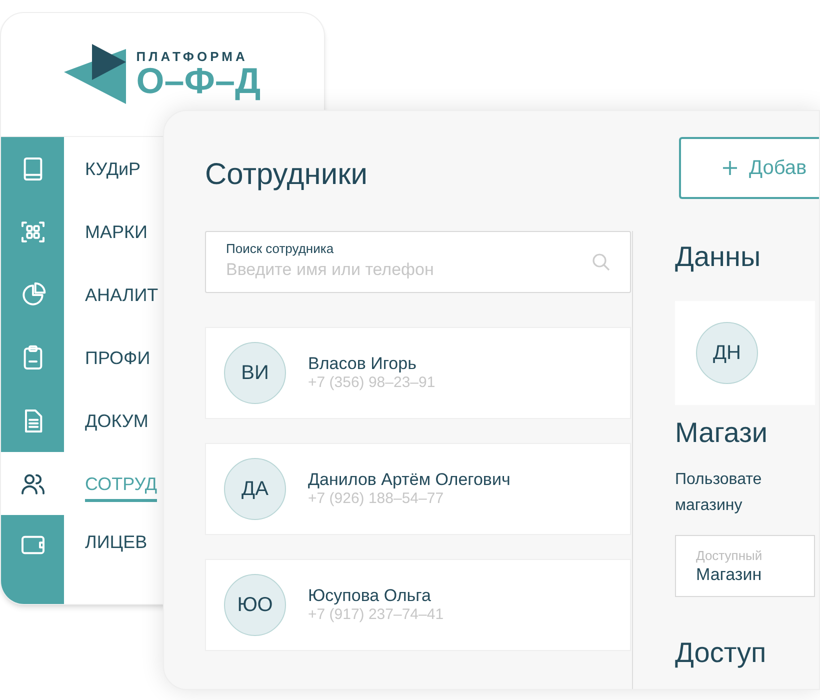 This screenshot has width=820, height=700. What do you see at coordinates (370, 595) in the screenshot?
I see `employee-name: Юсупова Ольга` at bounding box center [370, 595].